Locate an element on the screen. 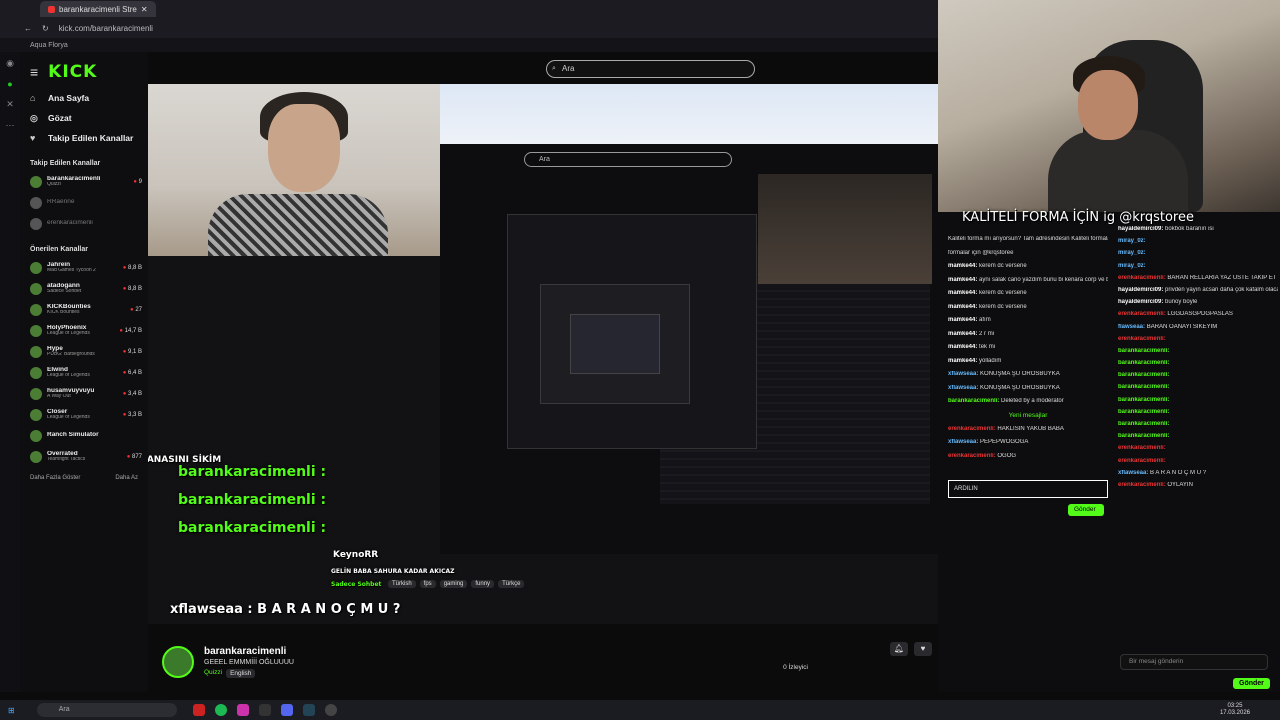 Image resolution: width=1280 pixels, height=720 pixels. sidebar-channel: Hype PUBG: Battlegrounds ● 9,1 B is located at coordinates (84, 351).